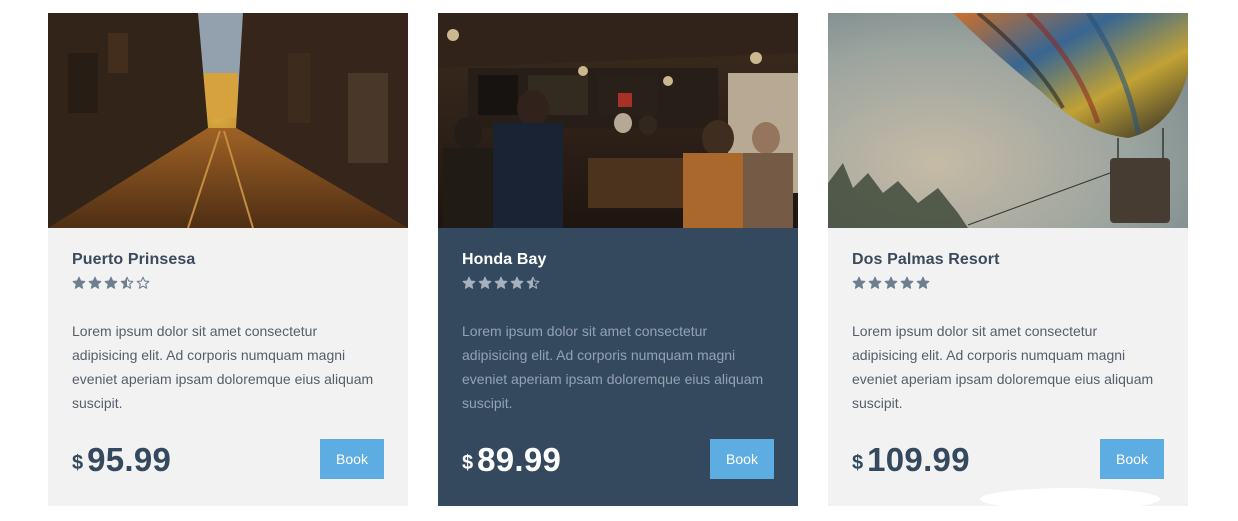 The height and width of the screenshot is (521, 1238). I want to click on price: $95.99, so click(121, 460).